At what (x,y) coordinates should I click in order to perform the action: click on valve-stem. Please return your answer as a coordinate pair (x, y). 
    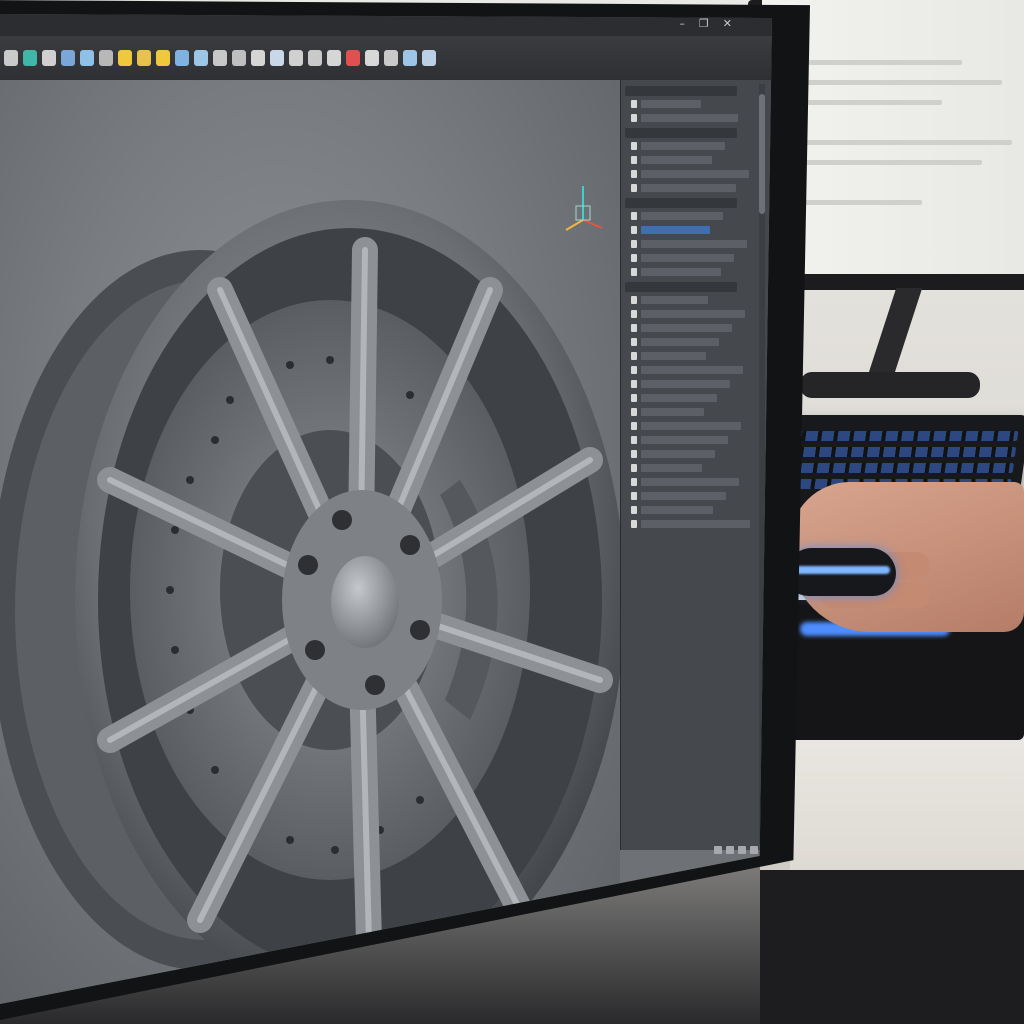
    Looking at the image, I should click on (382, 940).